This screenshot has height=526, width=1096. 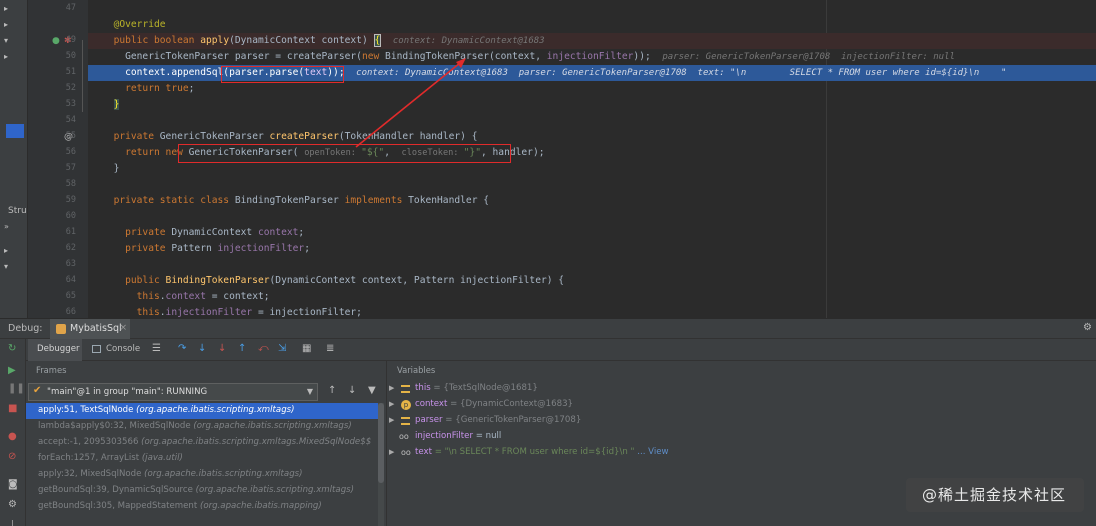 I want to click on thread-label: "main"@1 in group "main": RUNNING, so click(x=127, y=392).